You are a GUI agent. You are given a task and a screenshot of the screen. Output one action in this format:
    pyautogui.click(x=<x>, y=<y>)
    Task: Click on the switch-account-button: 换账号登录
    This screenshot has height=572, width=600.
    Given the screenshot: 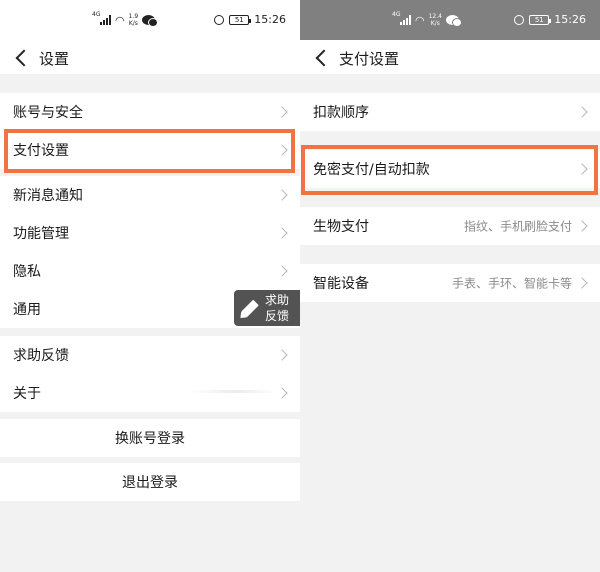 What is the action you would take?
    pyautogui.click(x=150, y=438)
    